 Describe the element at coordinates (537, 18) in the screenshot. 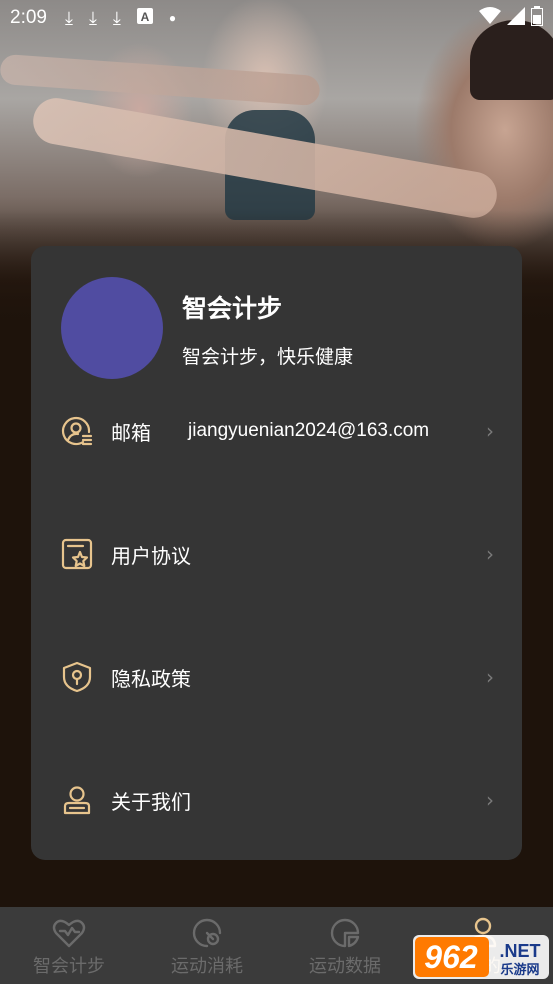

I see `battery-icon` at that location.